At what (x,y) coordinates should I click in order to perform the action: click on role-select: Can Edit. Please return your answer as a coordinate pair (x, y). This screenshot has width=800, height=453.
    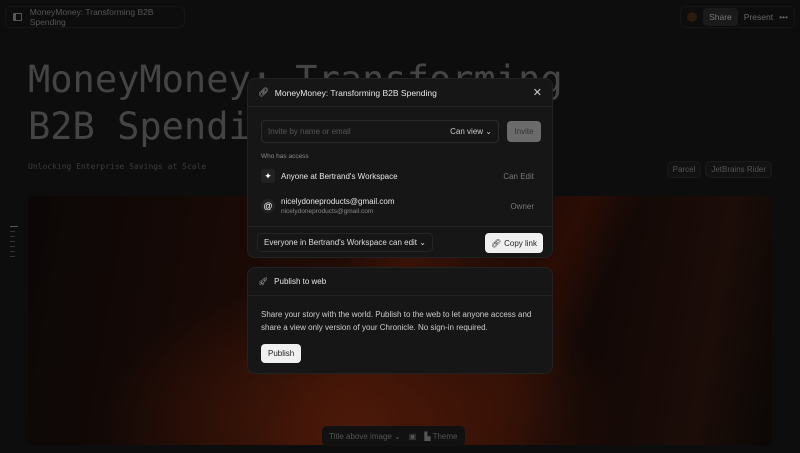
    Looking at the image, I should click on (518, 176).